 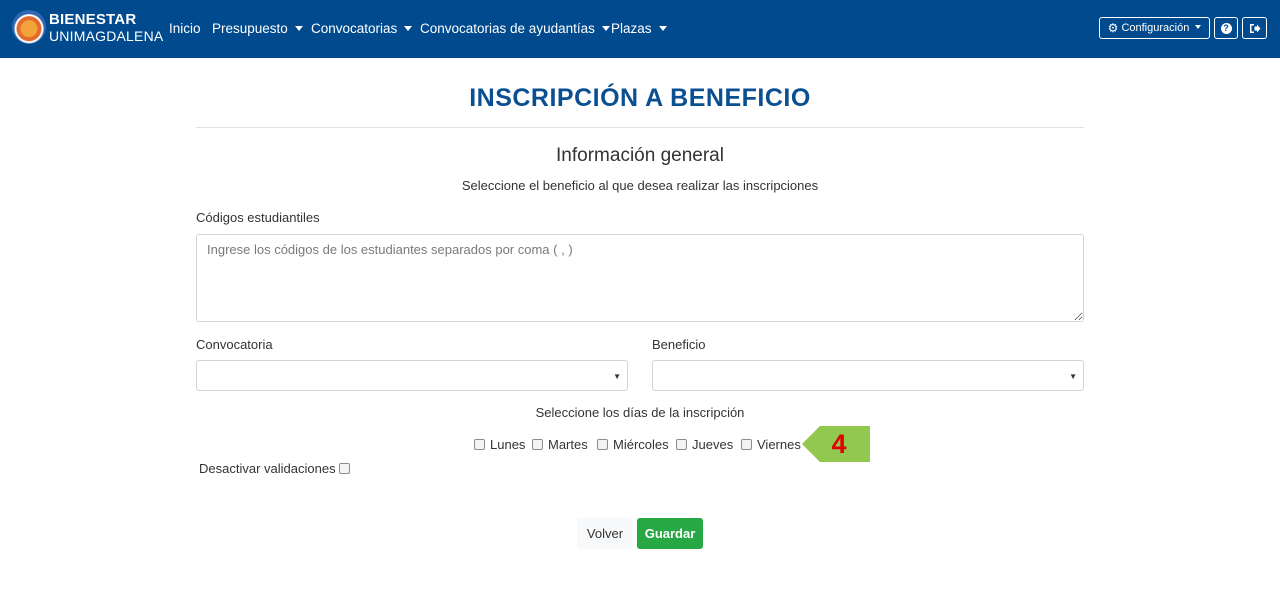 I want to click on day-option-jueves: Jueves, so click(x=704, y=444).